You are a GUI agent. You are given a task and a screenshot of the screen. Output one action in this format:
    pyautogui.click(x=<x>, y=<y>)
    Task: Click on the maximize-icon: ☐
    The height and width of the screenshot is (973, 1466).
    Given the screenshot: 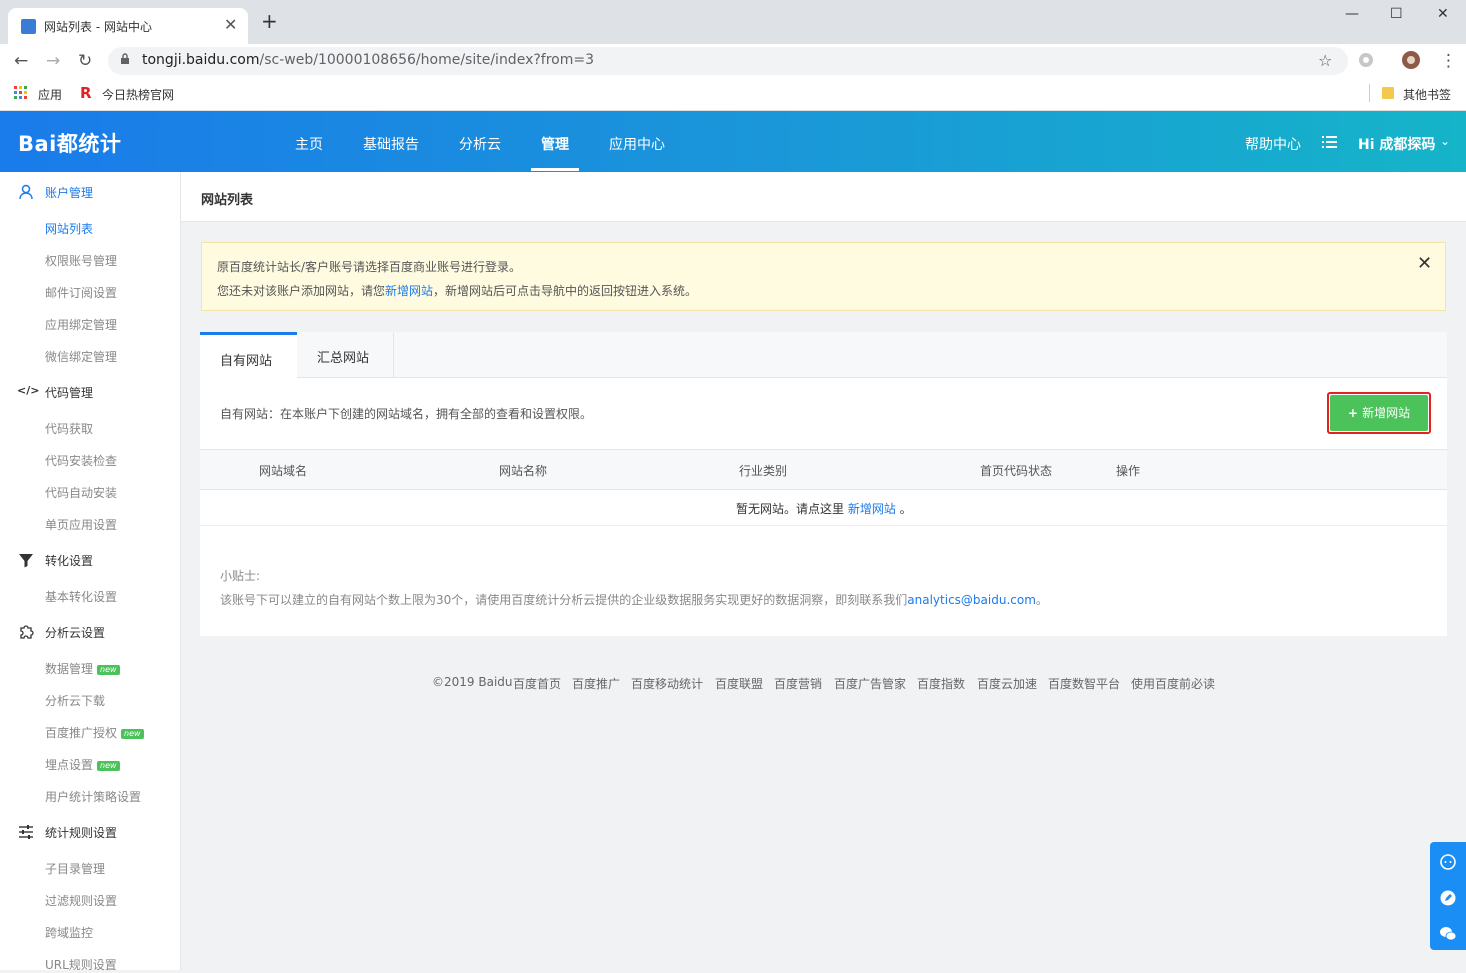 What is the action you would take?
    pyautogui.click(x=1396, y=14)
    